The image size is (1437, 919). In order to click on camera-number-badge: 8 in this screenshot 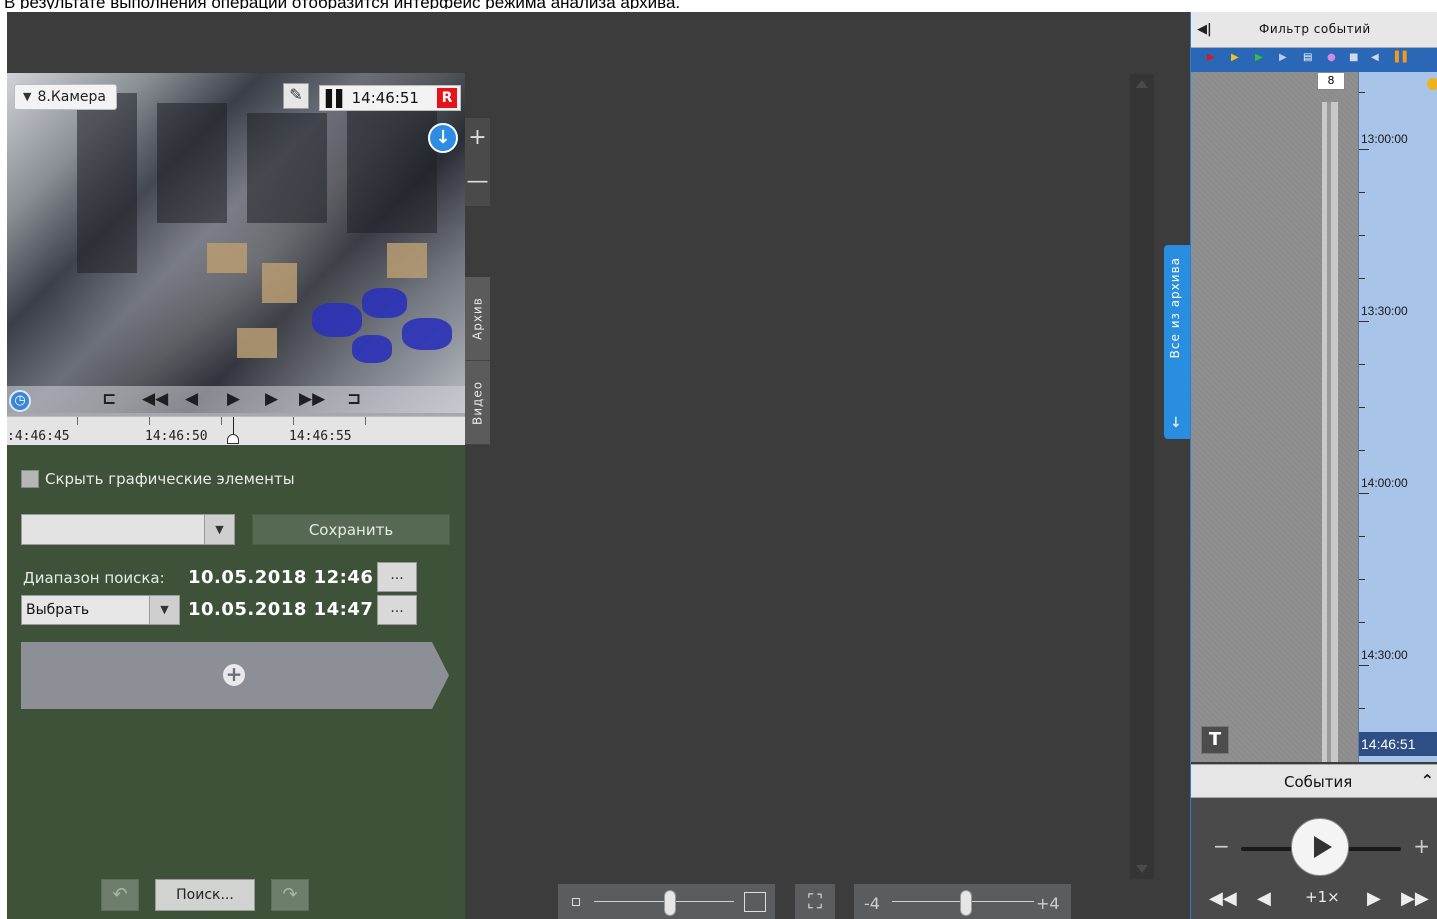, I will do `click(1331, 81)`.